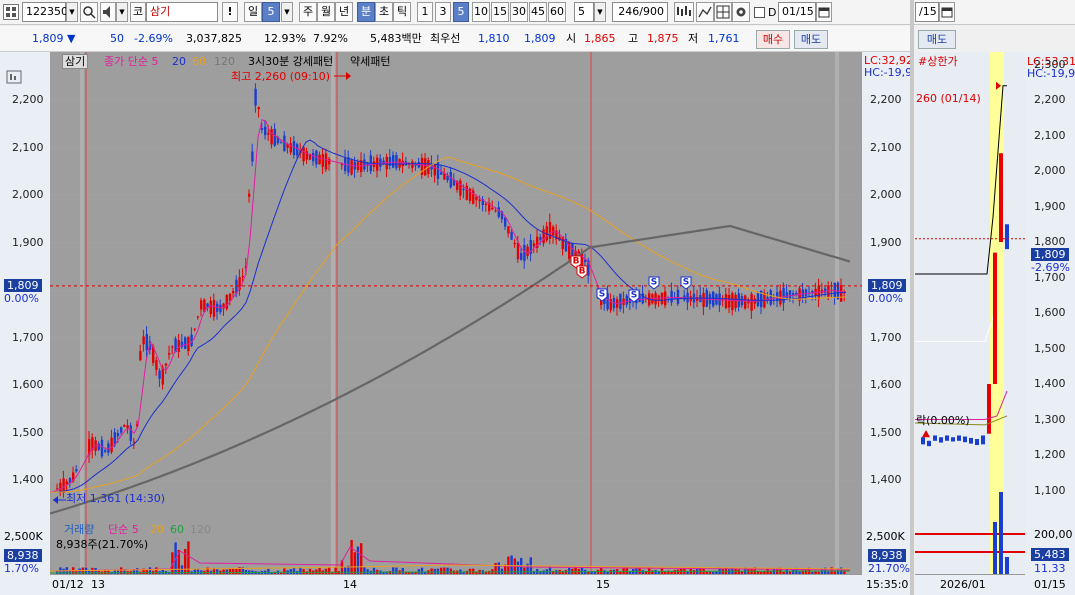 Image resolution: width=1075 pixels, height=595 pixels. What do you see at coordinates (912, 297) in the screenshot?
I see `pane-divider` at bounding box center [912, 297].